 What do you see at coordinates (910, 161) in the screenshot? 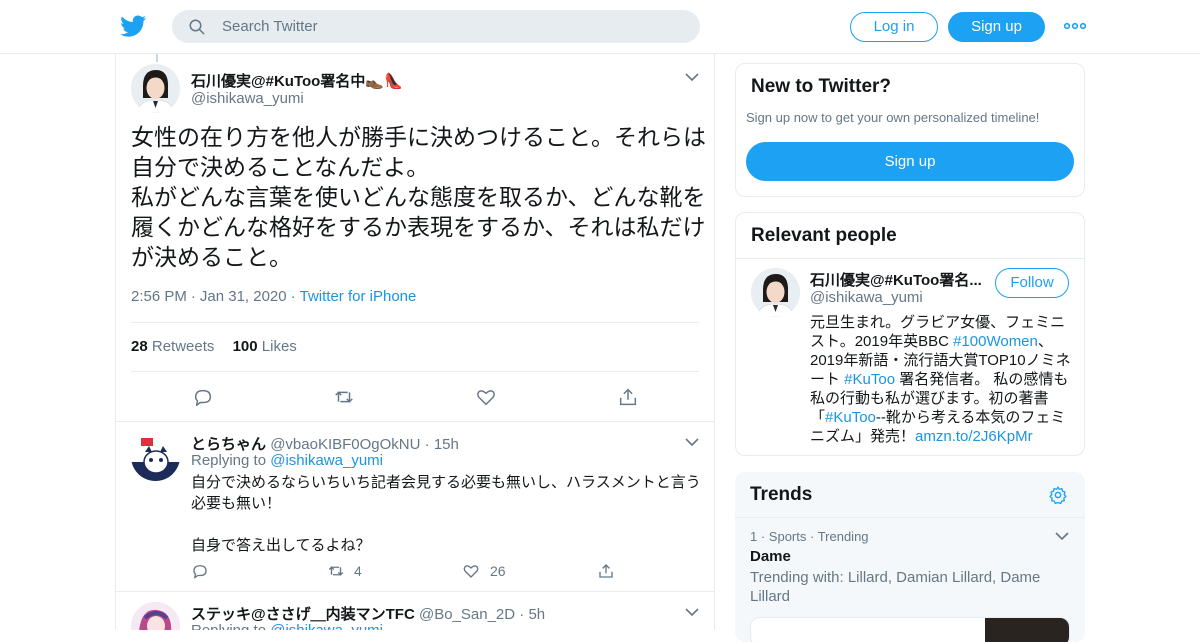
I see `sidebar-signup-button: Sign up` at bounding box center [910, 161].